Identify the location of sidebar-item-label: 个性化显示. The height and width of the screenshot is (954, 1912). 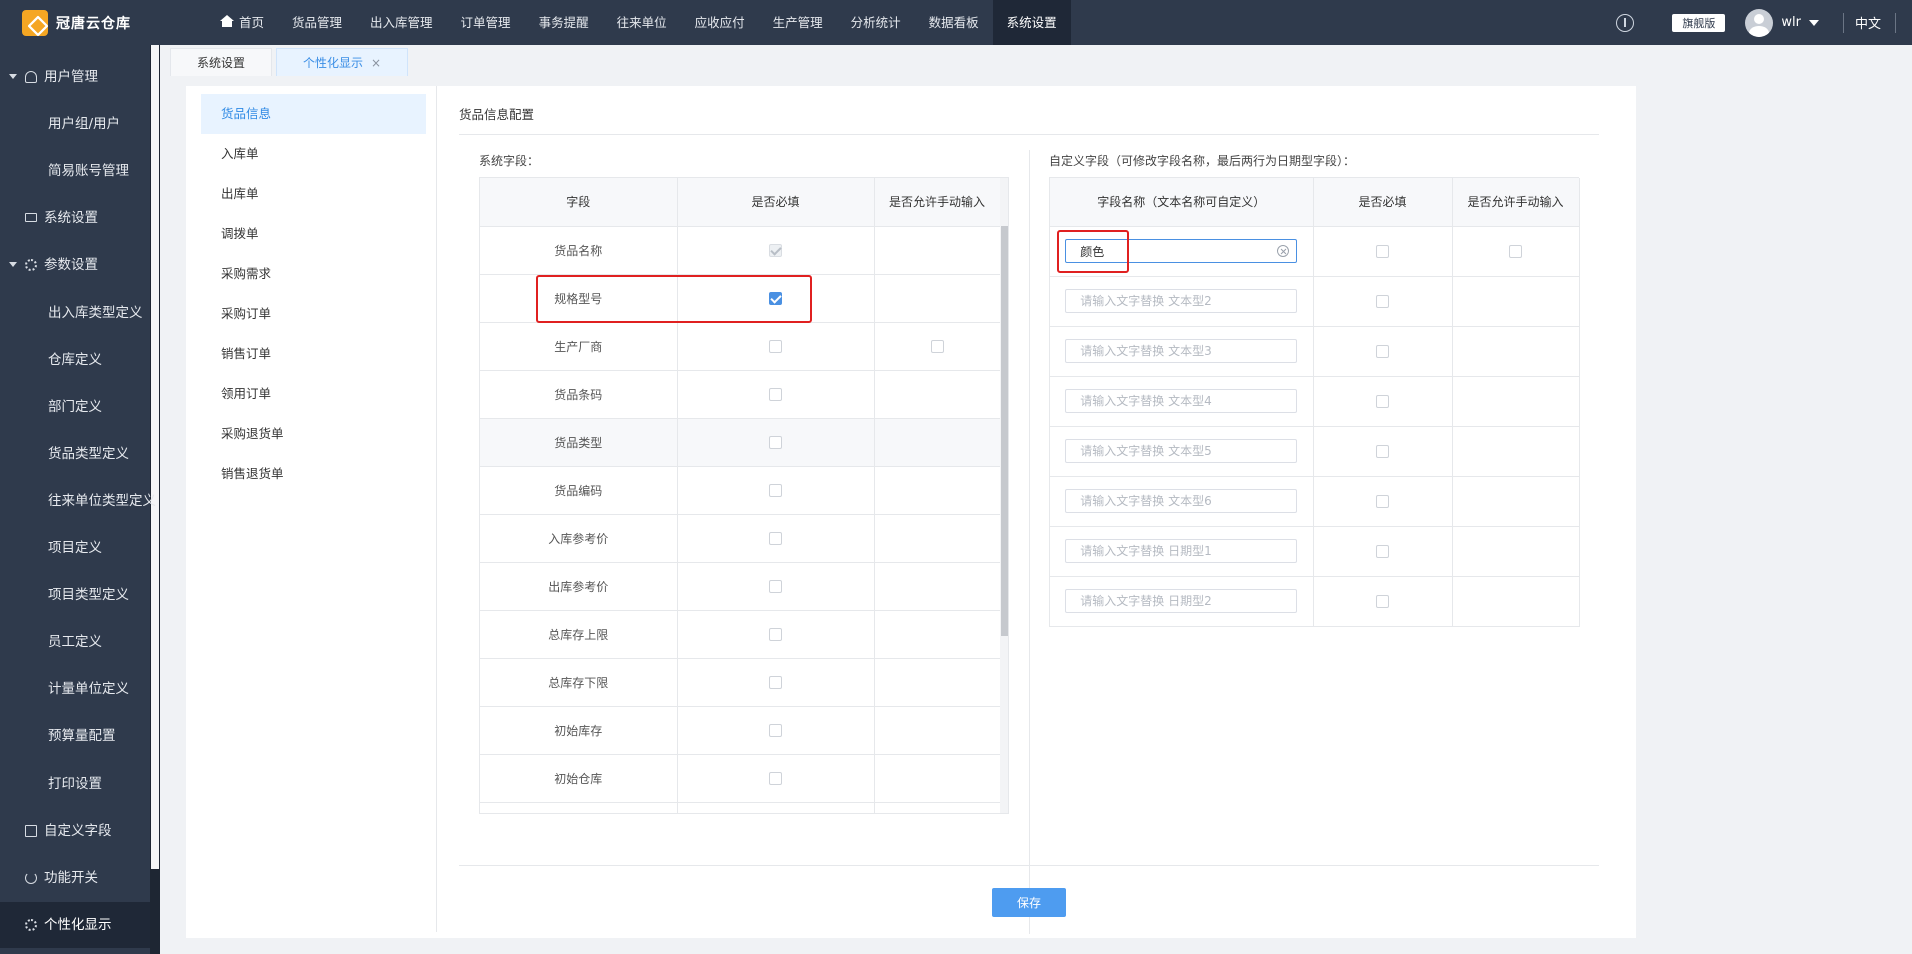
(78, 924).